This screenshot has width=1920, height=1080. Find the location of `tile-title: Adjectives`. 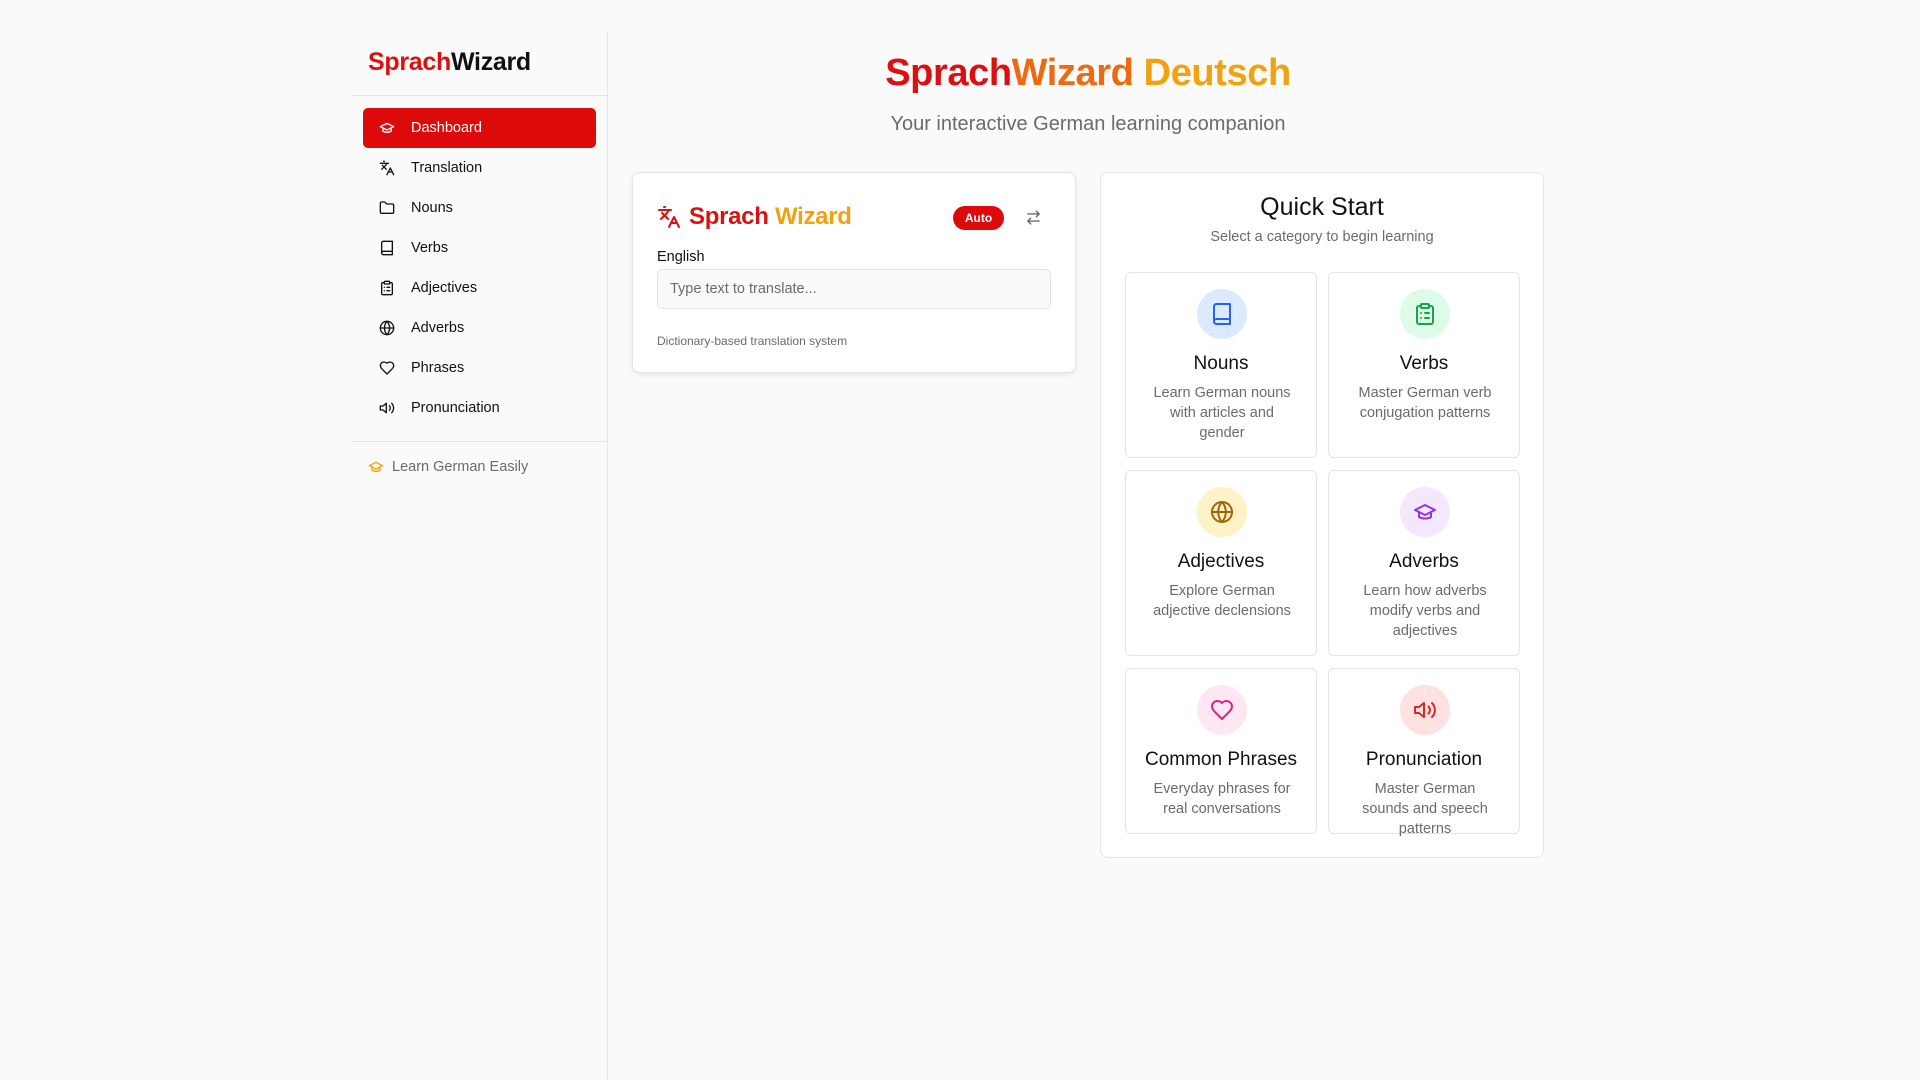

tile-title: Adjectives is located at coordinates (1221, 561).